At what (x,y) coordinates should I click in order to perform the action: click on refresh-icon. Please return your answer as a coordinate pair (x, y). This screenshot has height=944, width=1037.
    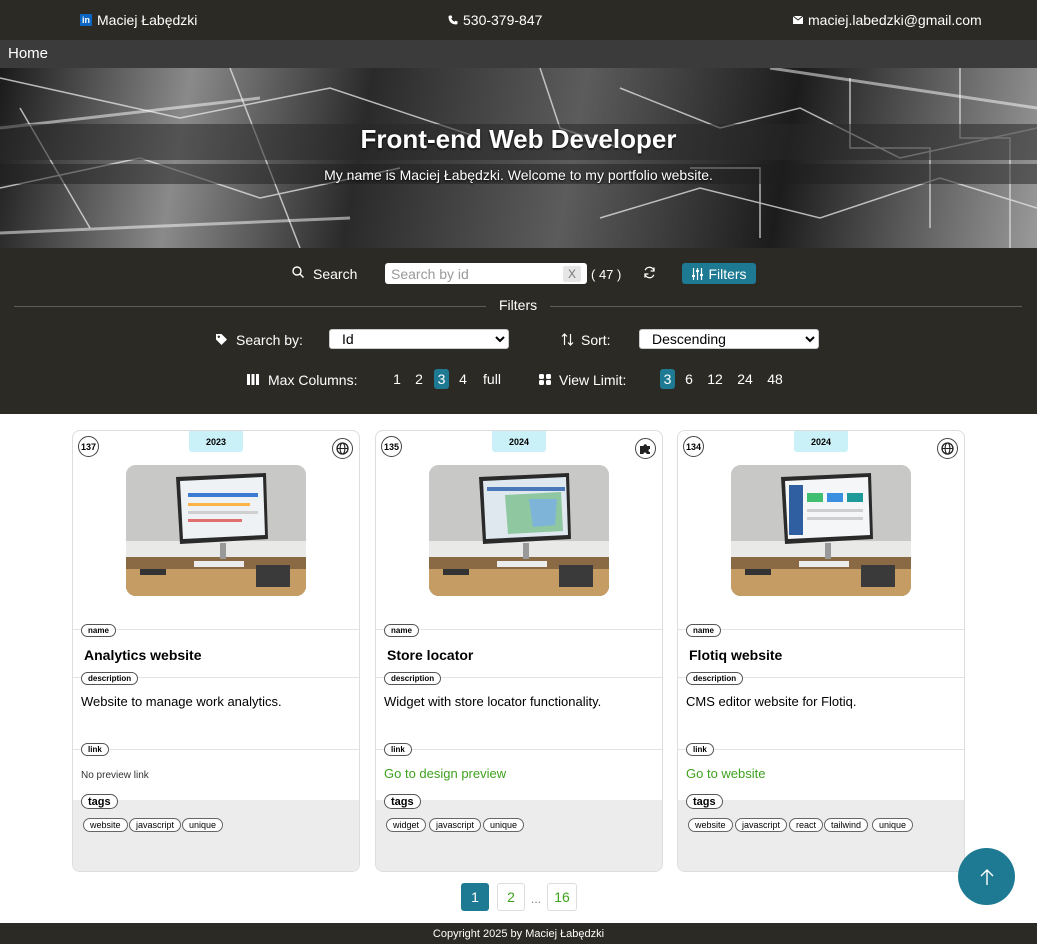
    Looking at the image, I should click on (649, 272).